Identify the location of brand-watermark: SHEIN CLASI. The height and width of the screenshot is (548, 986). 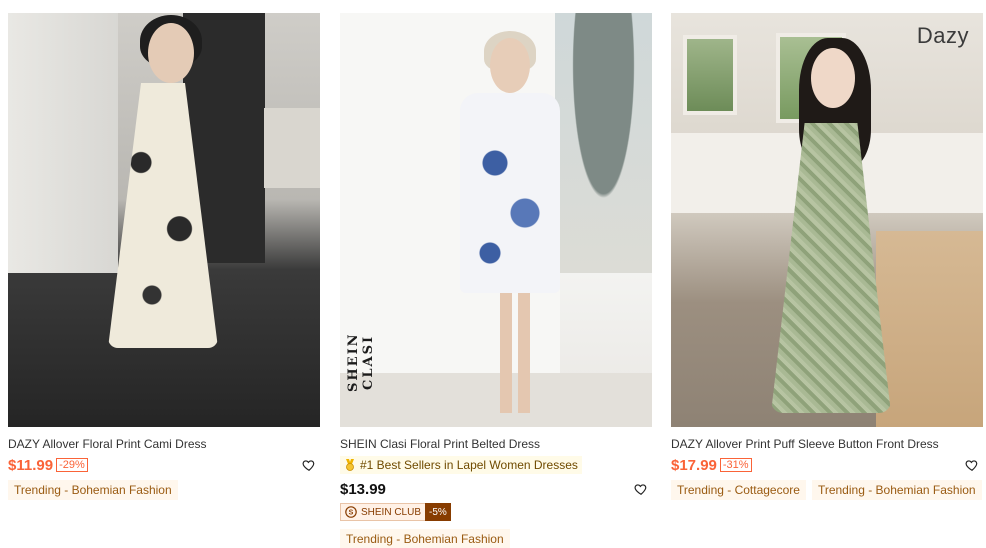
(361, 362).